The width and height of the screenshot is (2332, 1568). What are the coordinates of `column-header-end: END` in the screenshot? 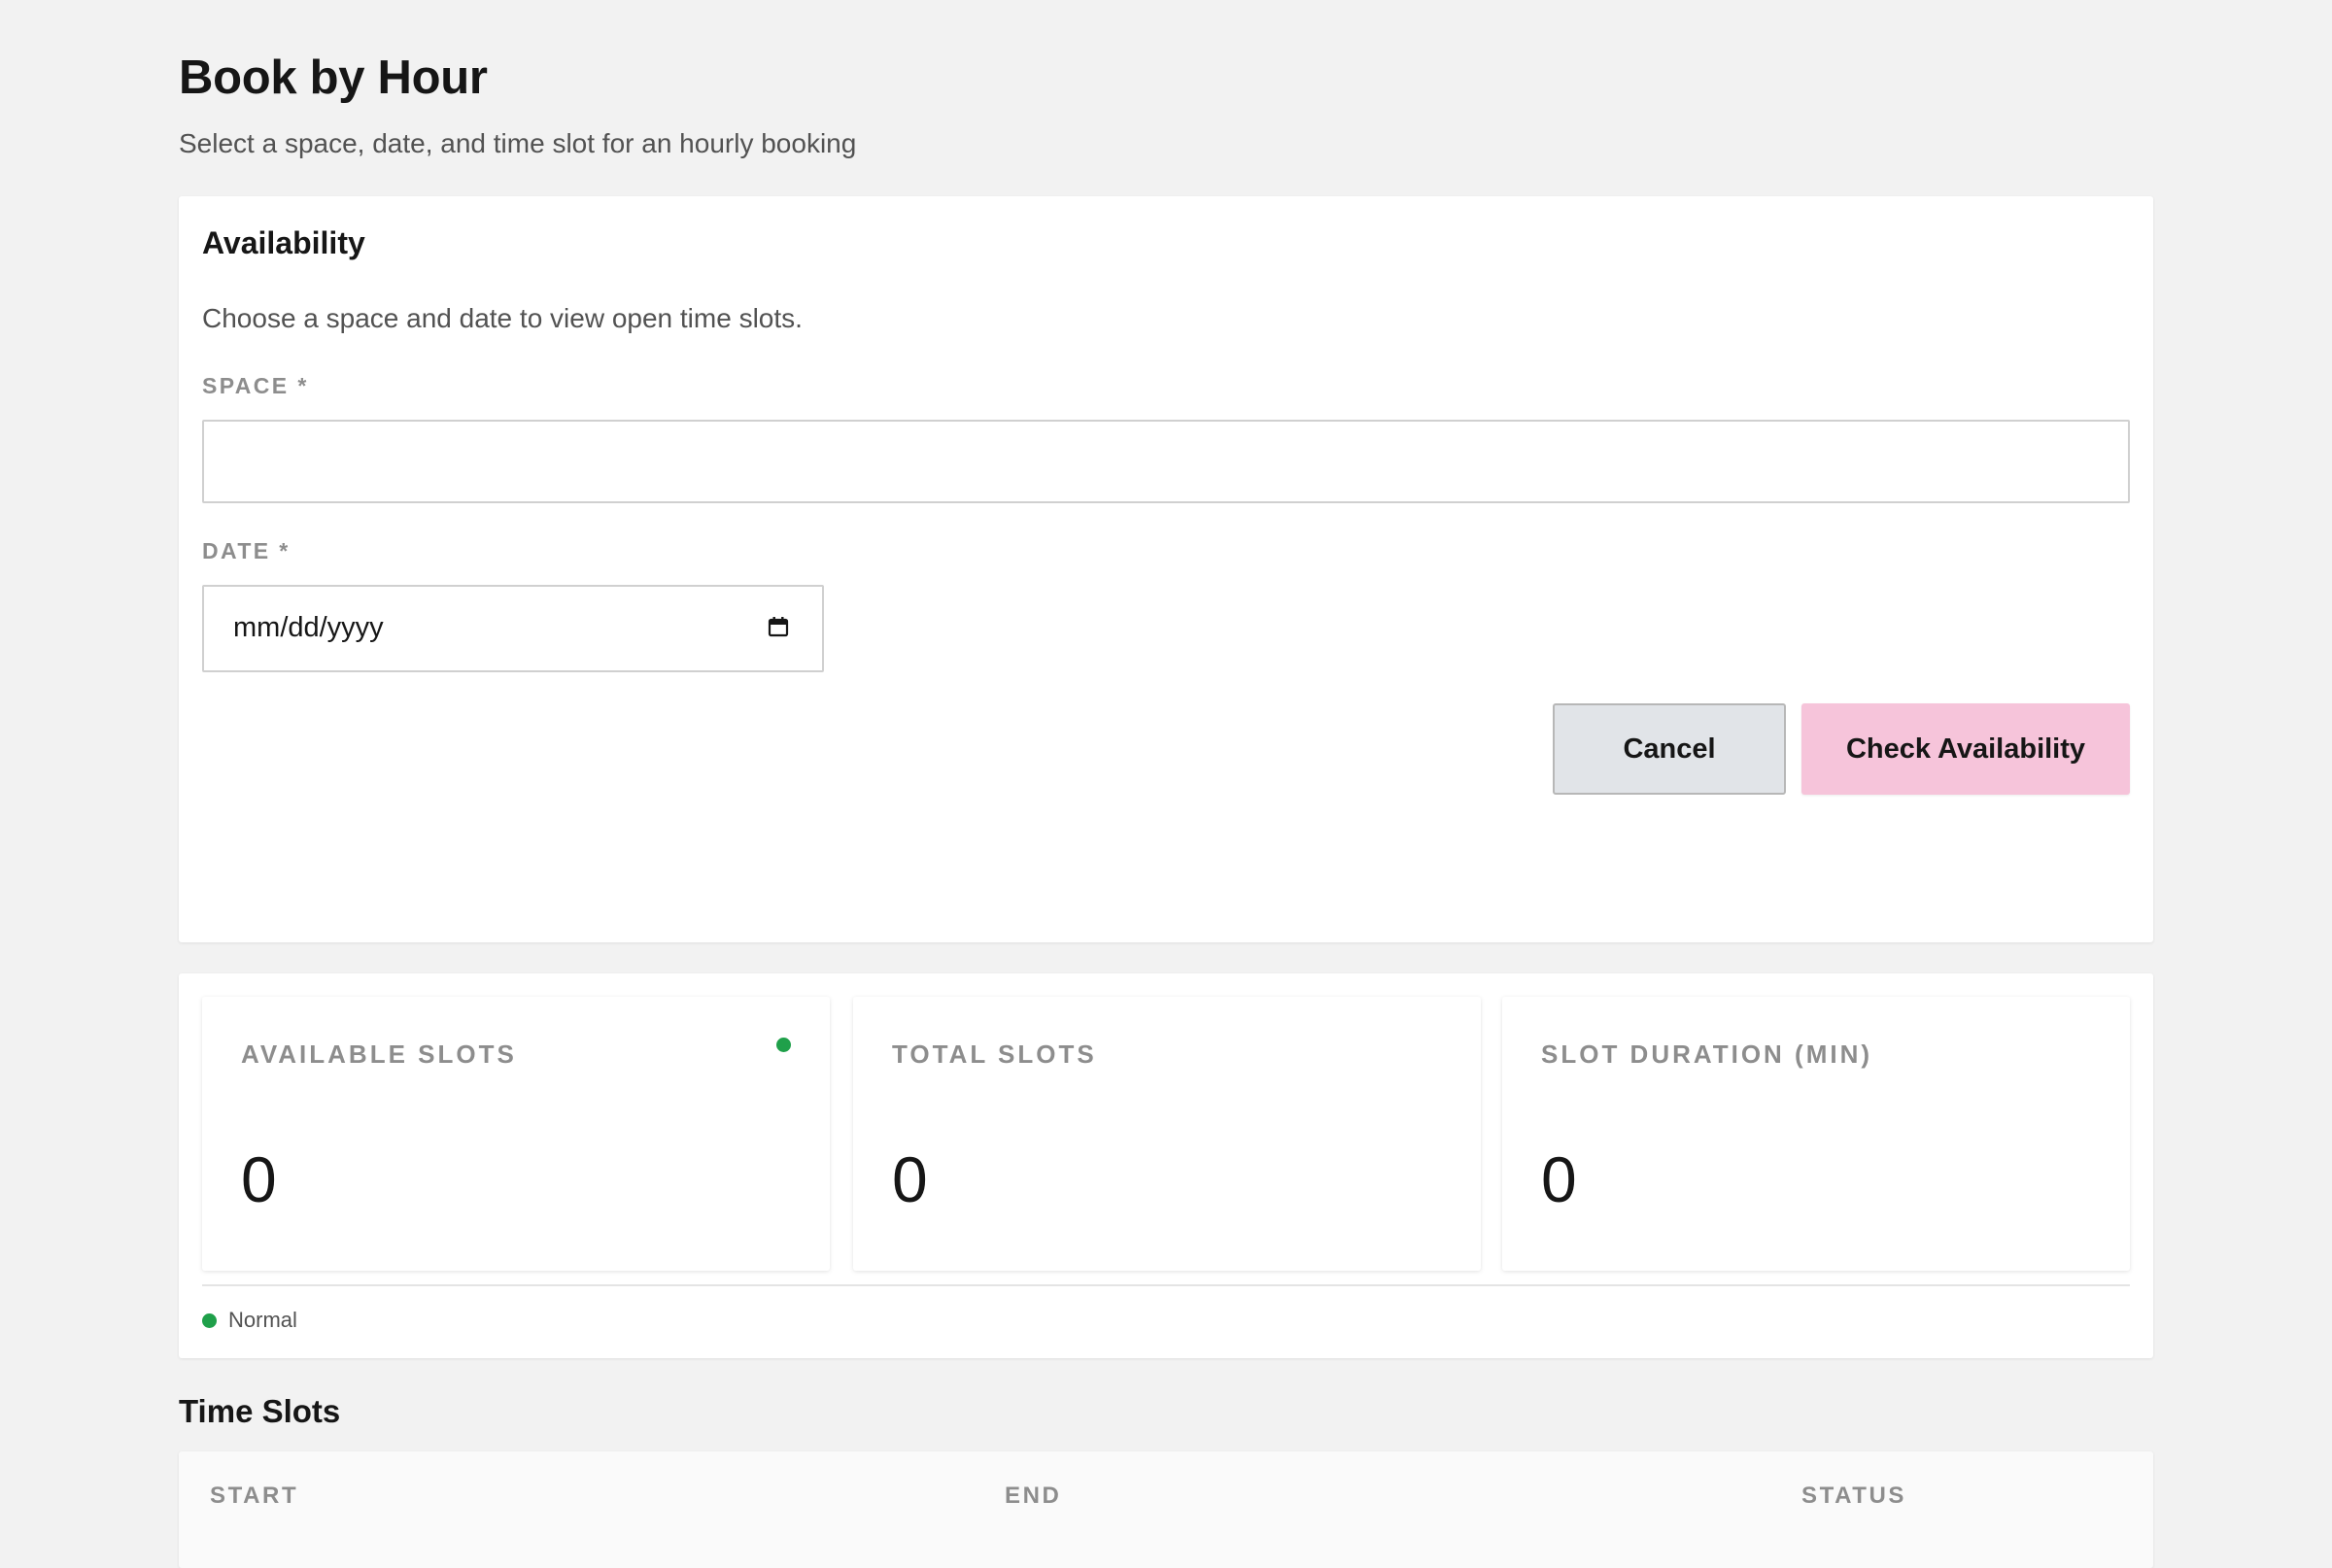 It's located at (1033, 1496).